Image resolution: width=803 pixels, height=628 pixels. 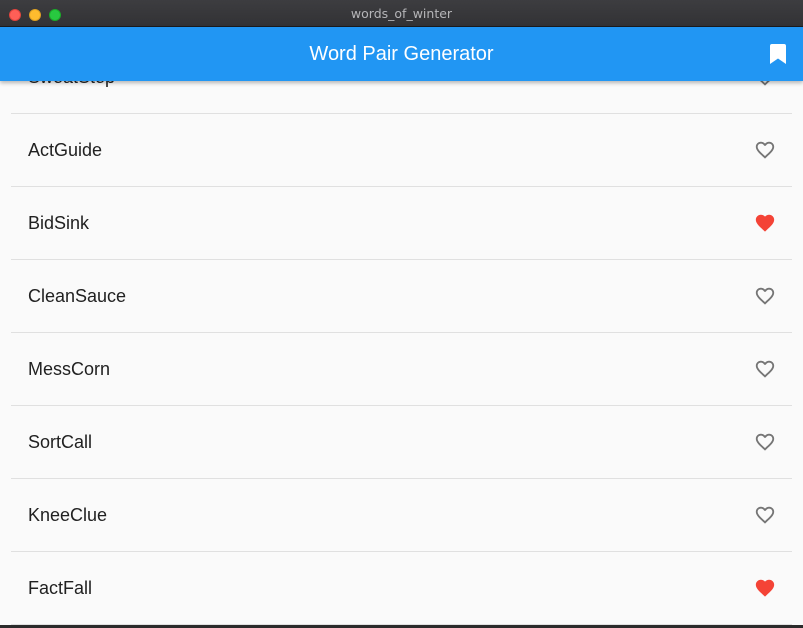 I want to click on app-bar-title: Word Pair Generator, so click(x=401, y=54).